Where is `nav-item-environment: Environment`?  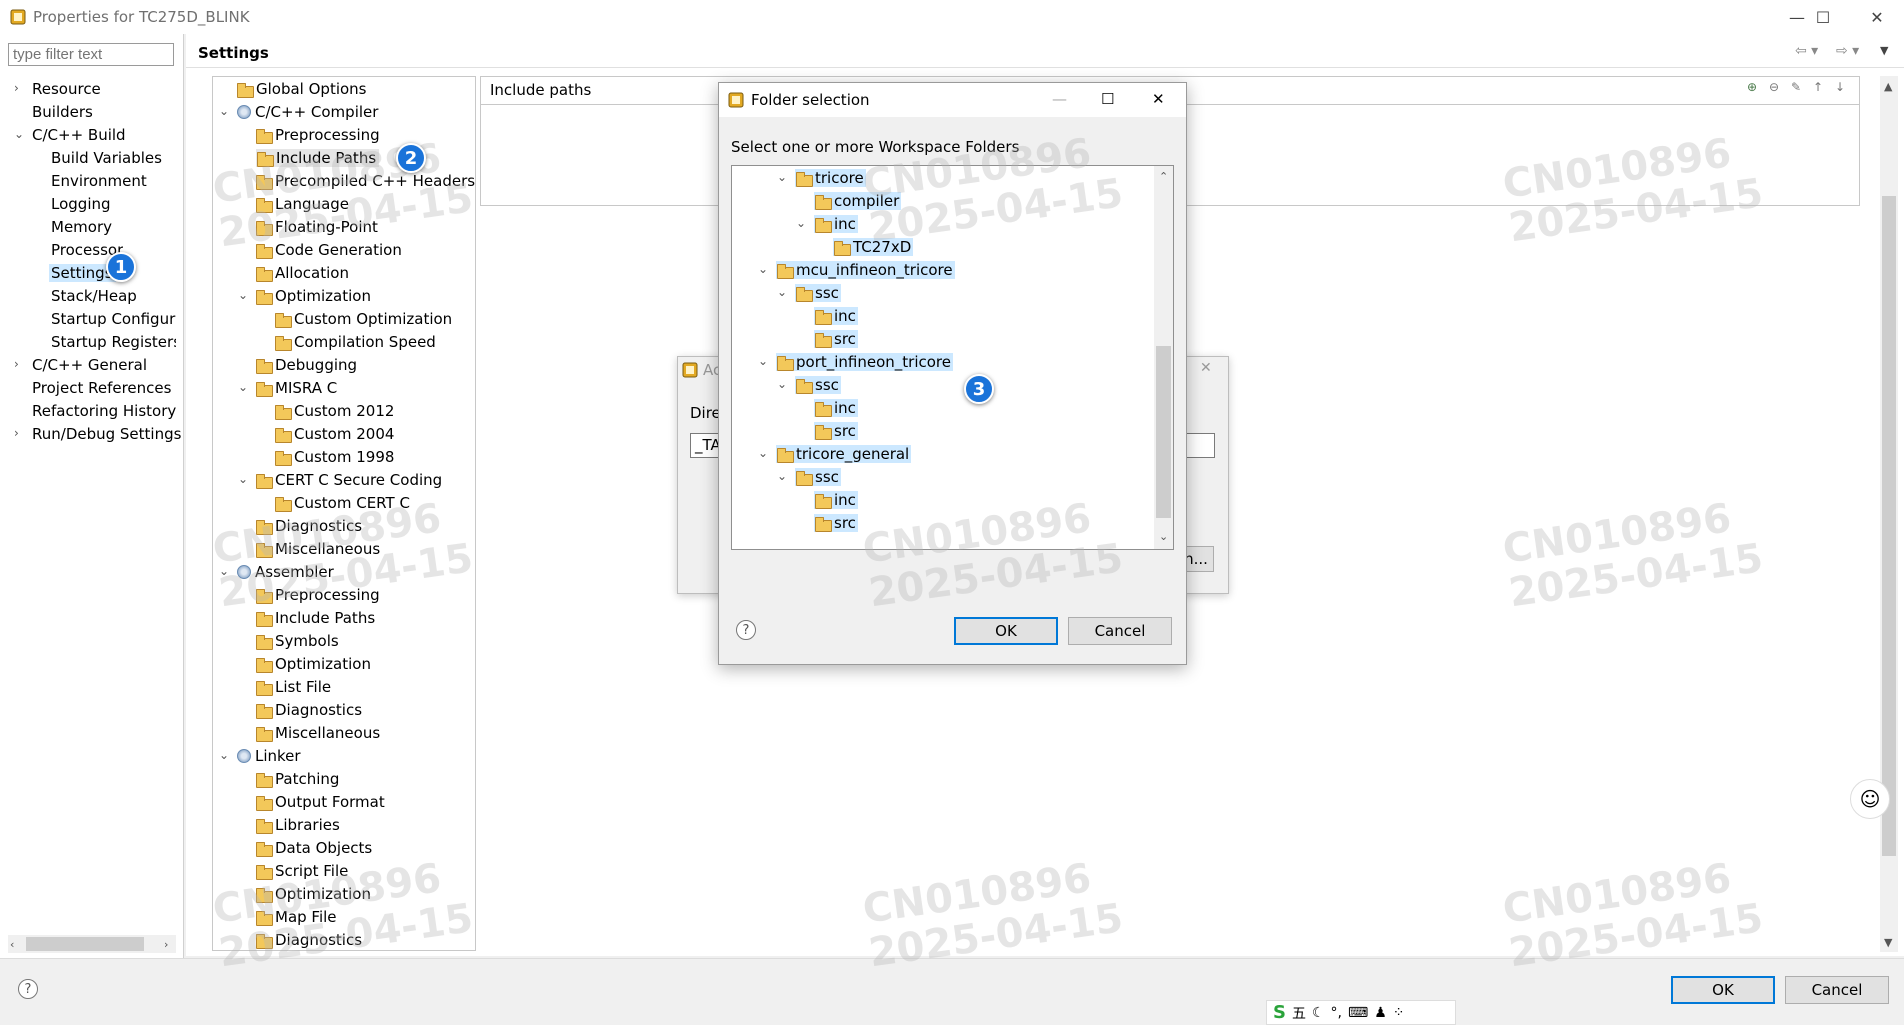 nav-item-environment: Environment is located at coordinates (99, 181).